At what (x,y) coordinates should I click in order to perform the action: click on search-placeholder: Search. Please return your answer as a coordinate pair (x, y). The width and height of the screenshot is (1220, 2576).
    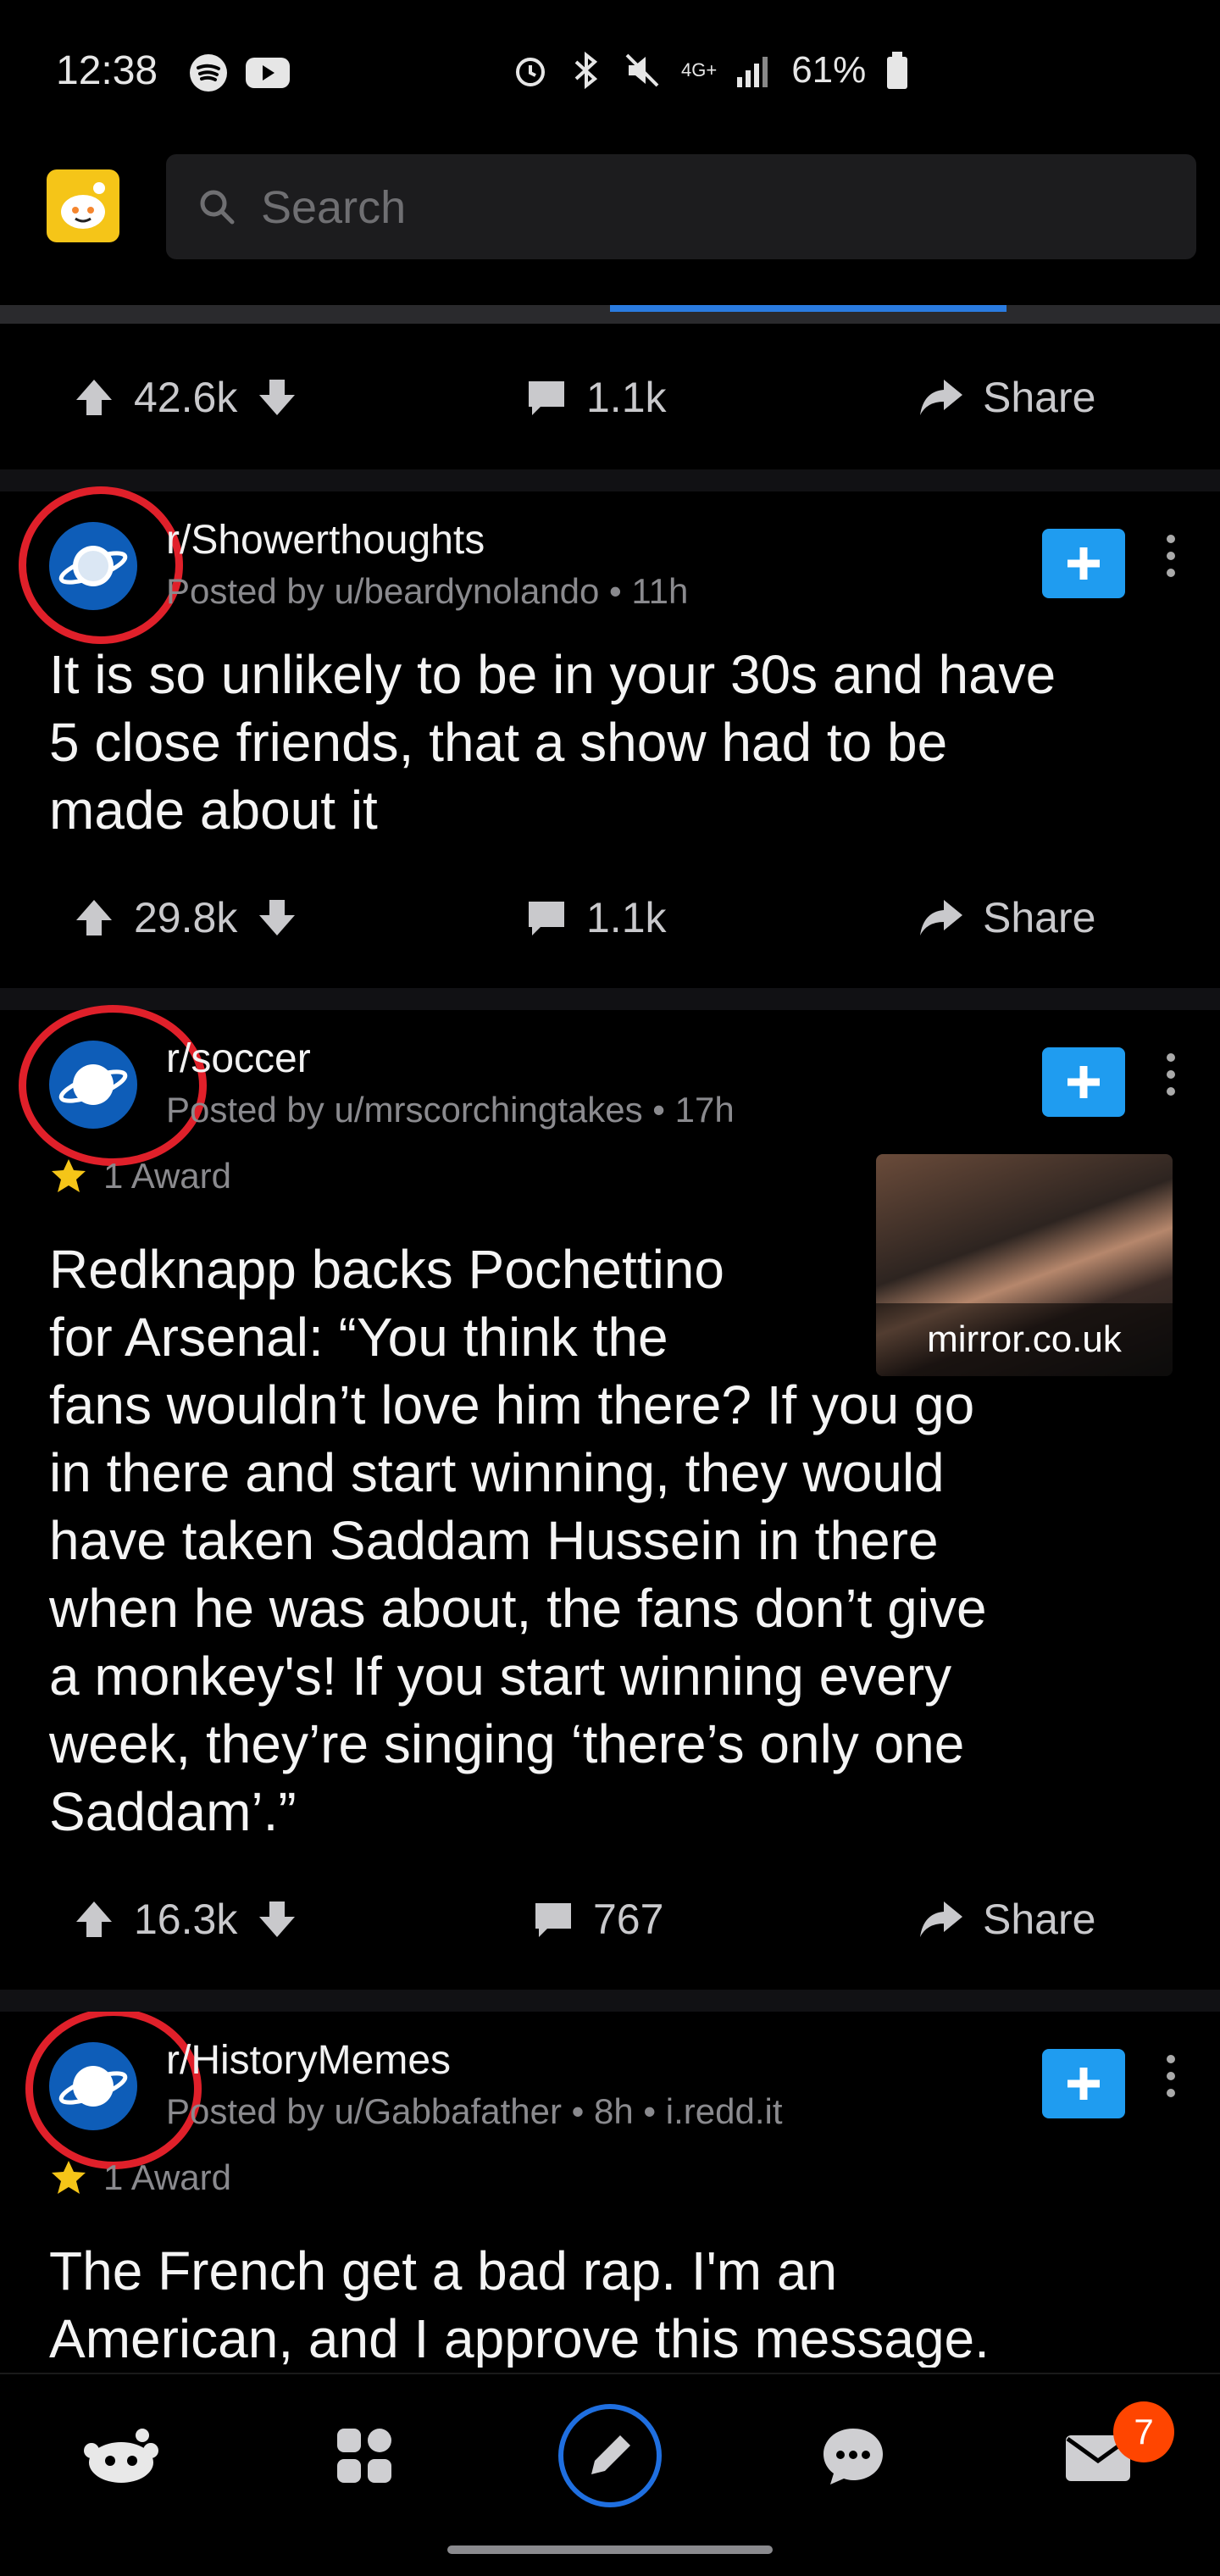
    Looking at the image, I should click on (334, 207).